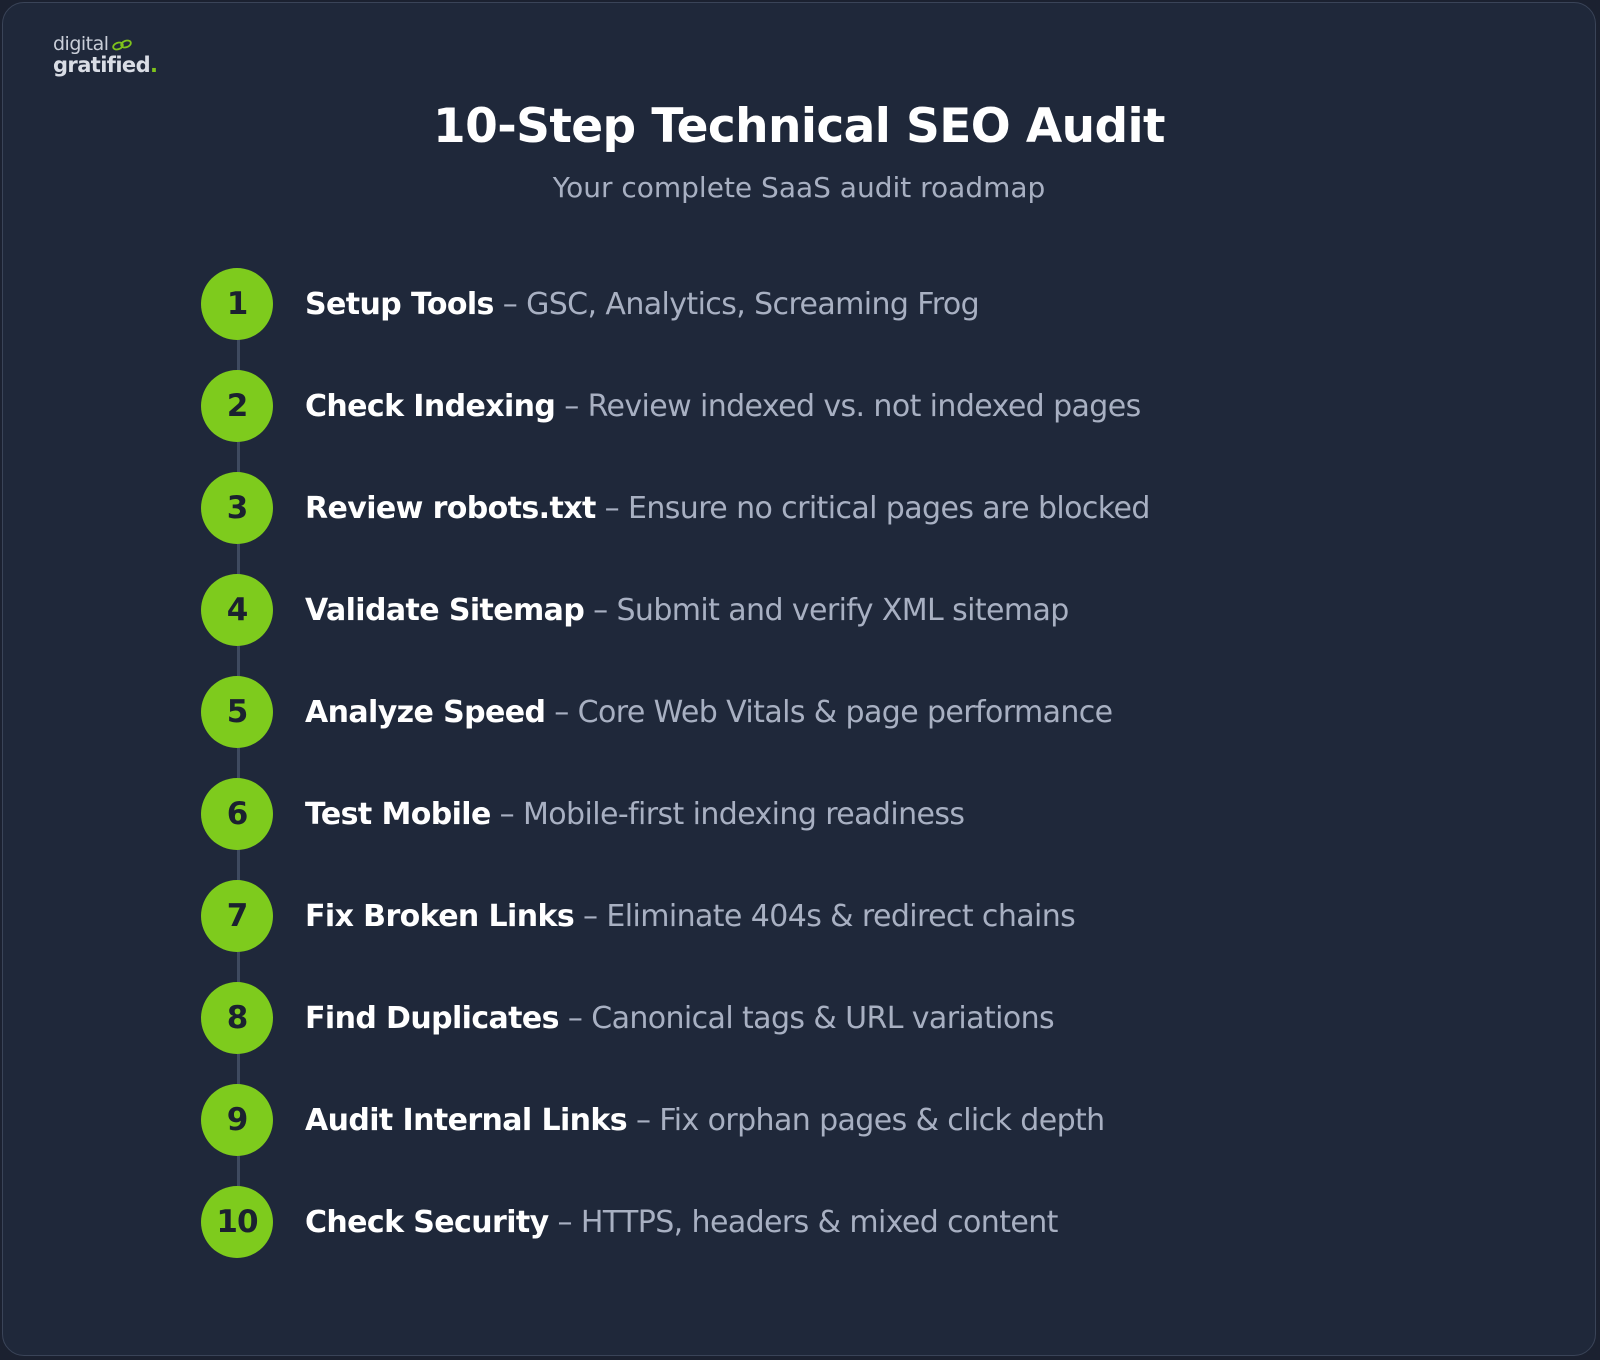 The height and width of the screenshot is (1360, 1600). I want to click on step-description: Core Web Vitals & page performance, so click(845, 712).